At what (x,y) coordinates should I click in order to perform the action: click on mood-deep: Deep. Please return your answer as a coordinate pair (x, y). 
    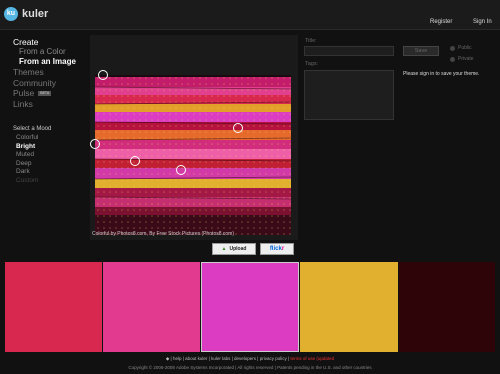
    Looking at the image, I should click on (24, 163).